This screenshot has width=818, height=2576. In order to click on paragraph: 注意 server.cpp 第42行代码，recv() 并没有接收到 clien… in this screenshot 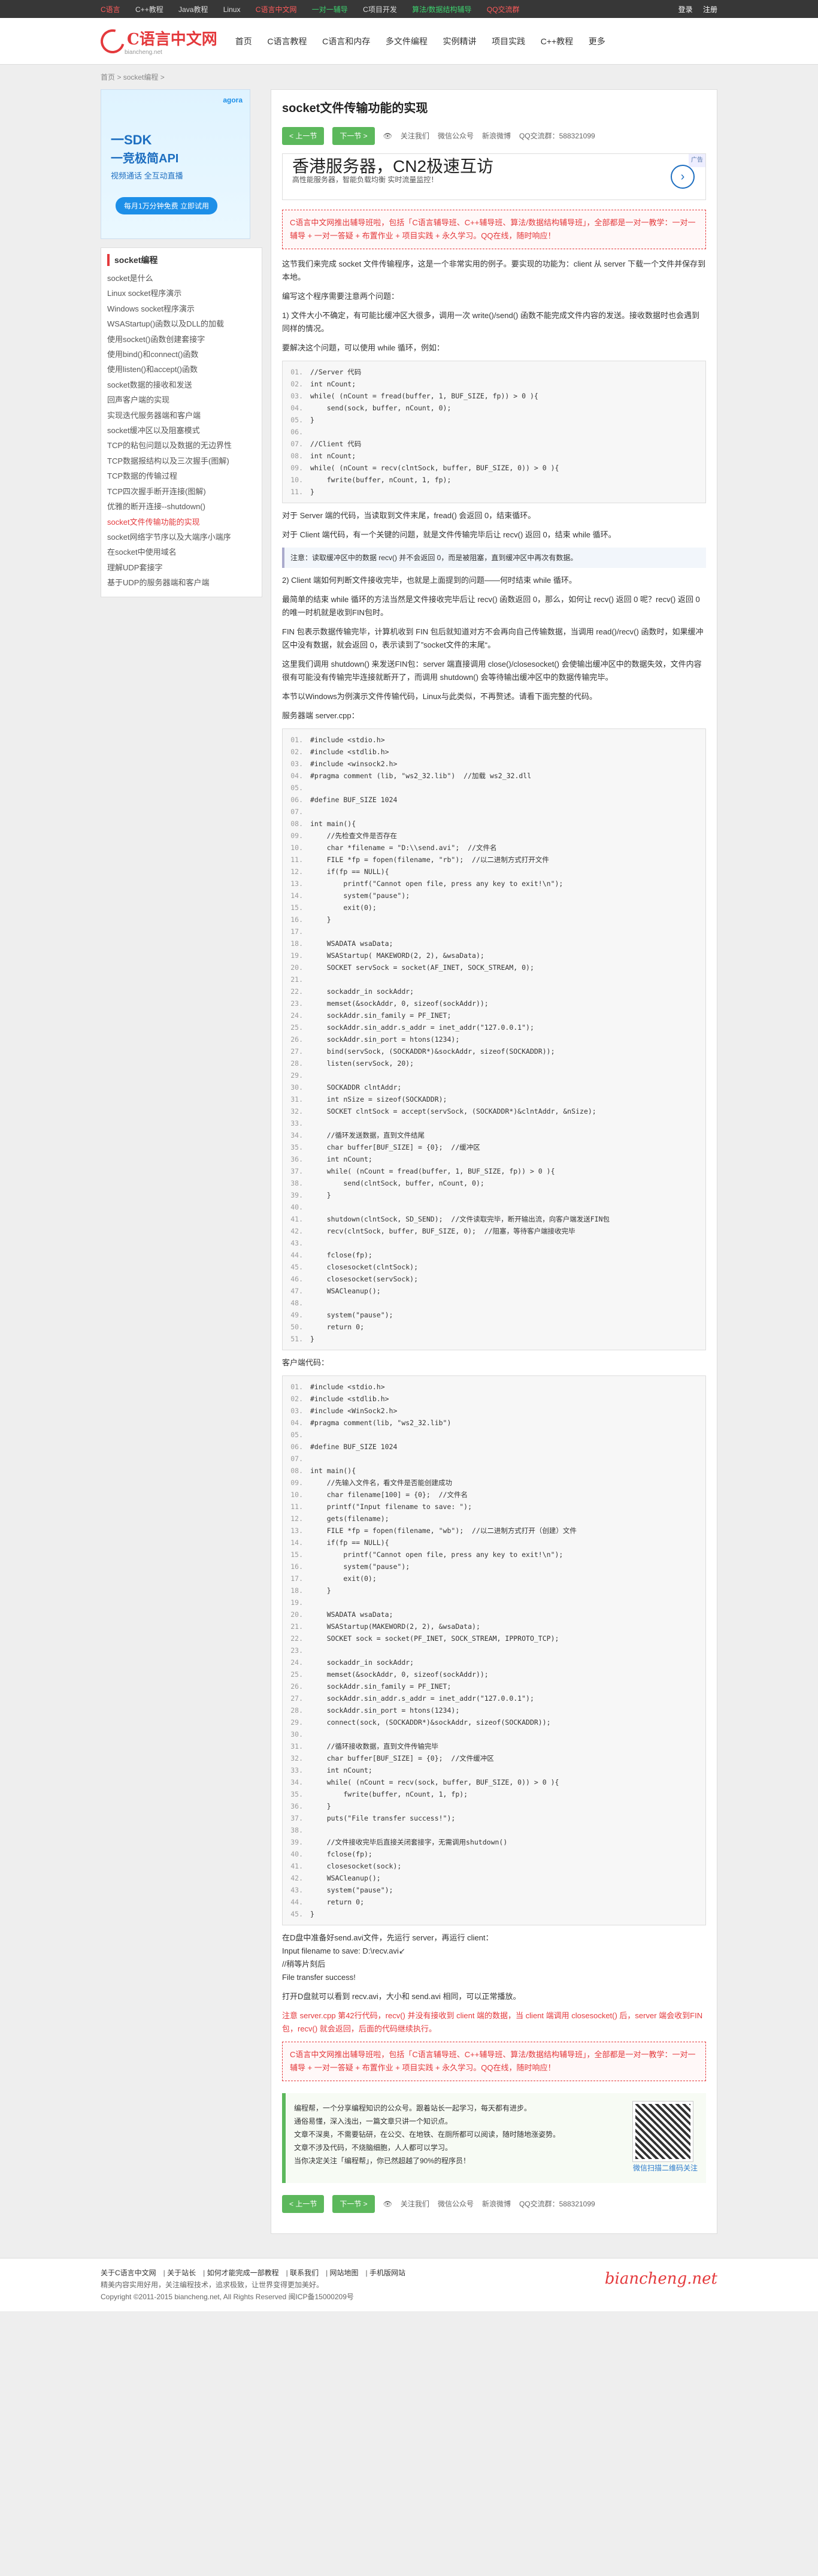, I will do `click(493, 2022)`.